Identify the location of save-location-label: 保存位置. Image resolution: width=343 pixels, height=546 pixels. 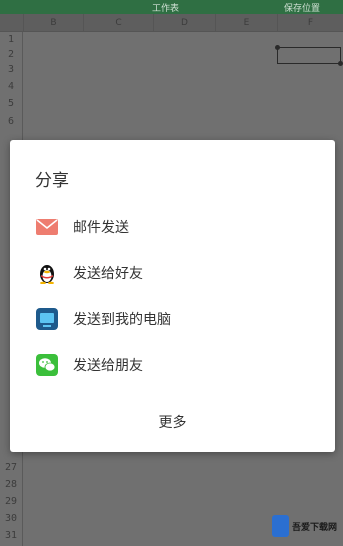
(302, 7).